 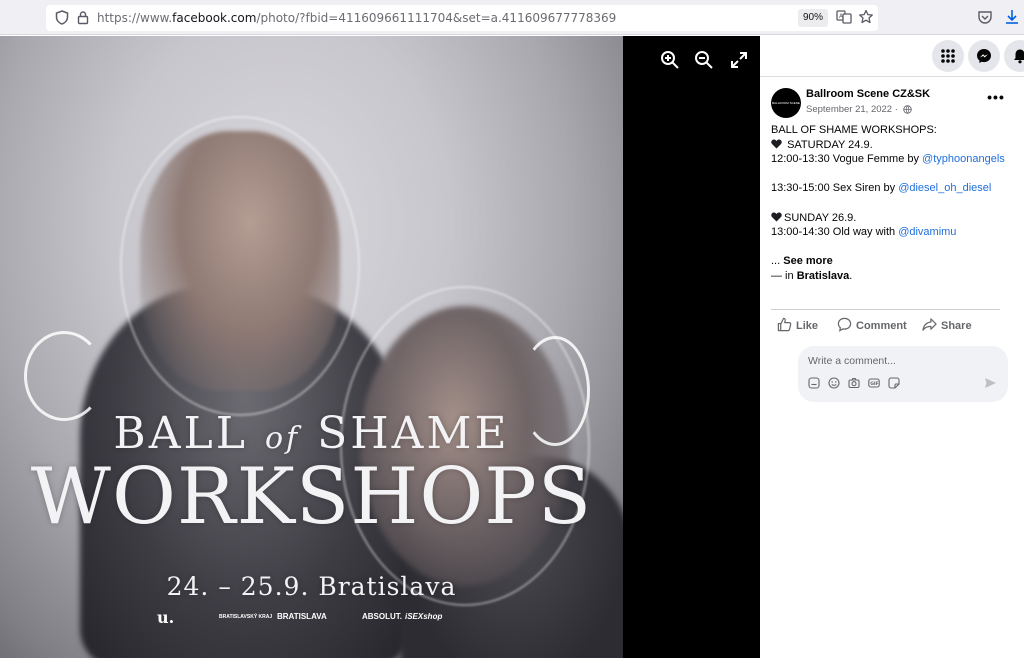 What do you see at coordinates (963, 159) in the screenshot?
I see `mention-link: @typhoonangels` at bounding box center [963, 159].